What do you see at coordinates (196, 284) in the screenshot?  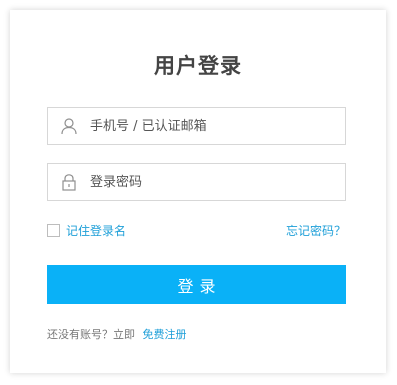 I see `login-button: 登录` at bounding box center [196, 284].